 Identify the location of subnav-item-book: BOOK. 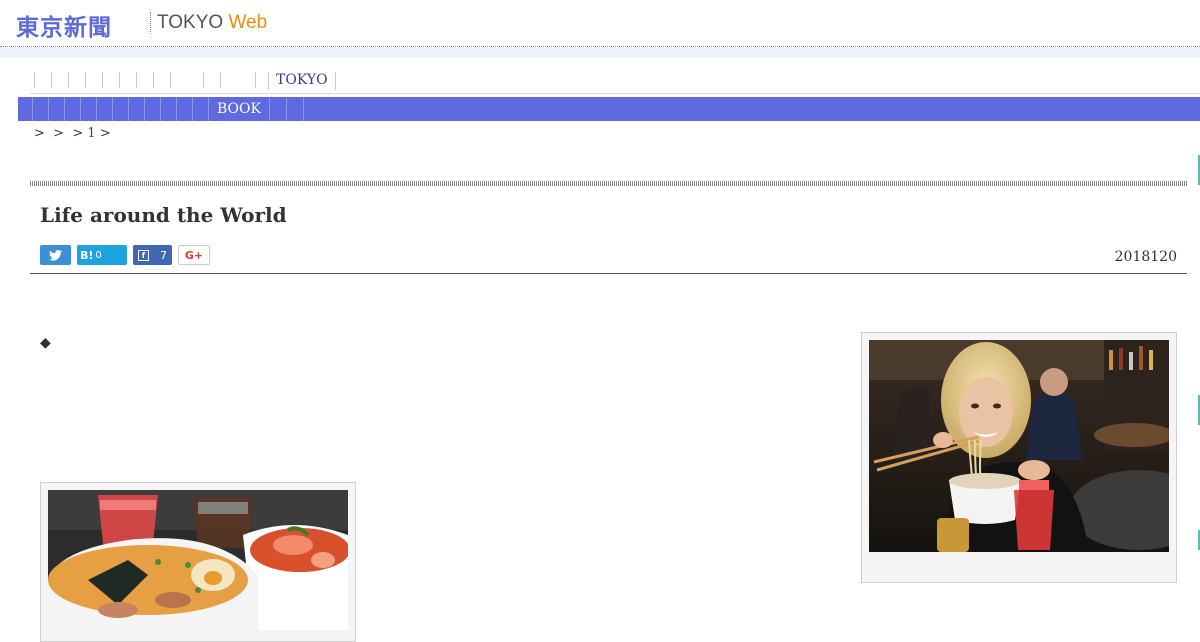
(239, 109).